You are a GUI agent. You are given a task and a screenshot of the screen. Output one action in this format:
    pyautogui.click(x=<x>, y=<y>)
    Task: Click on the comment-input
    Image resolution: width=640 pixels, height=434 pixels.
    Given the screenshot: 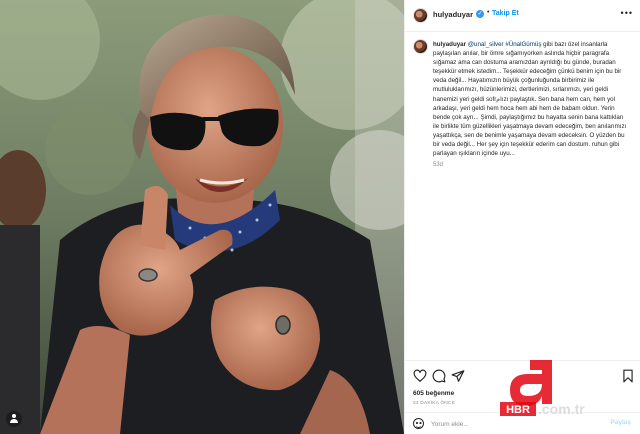 What is the action you would take?
    pyautogui.click(x=516, y=424)
    